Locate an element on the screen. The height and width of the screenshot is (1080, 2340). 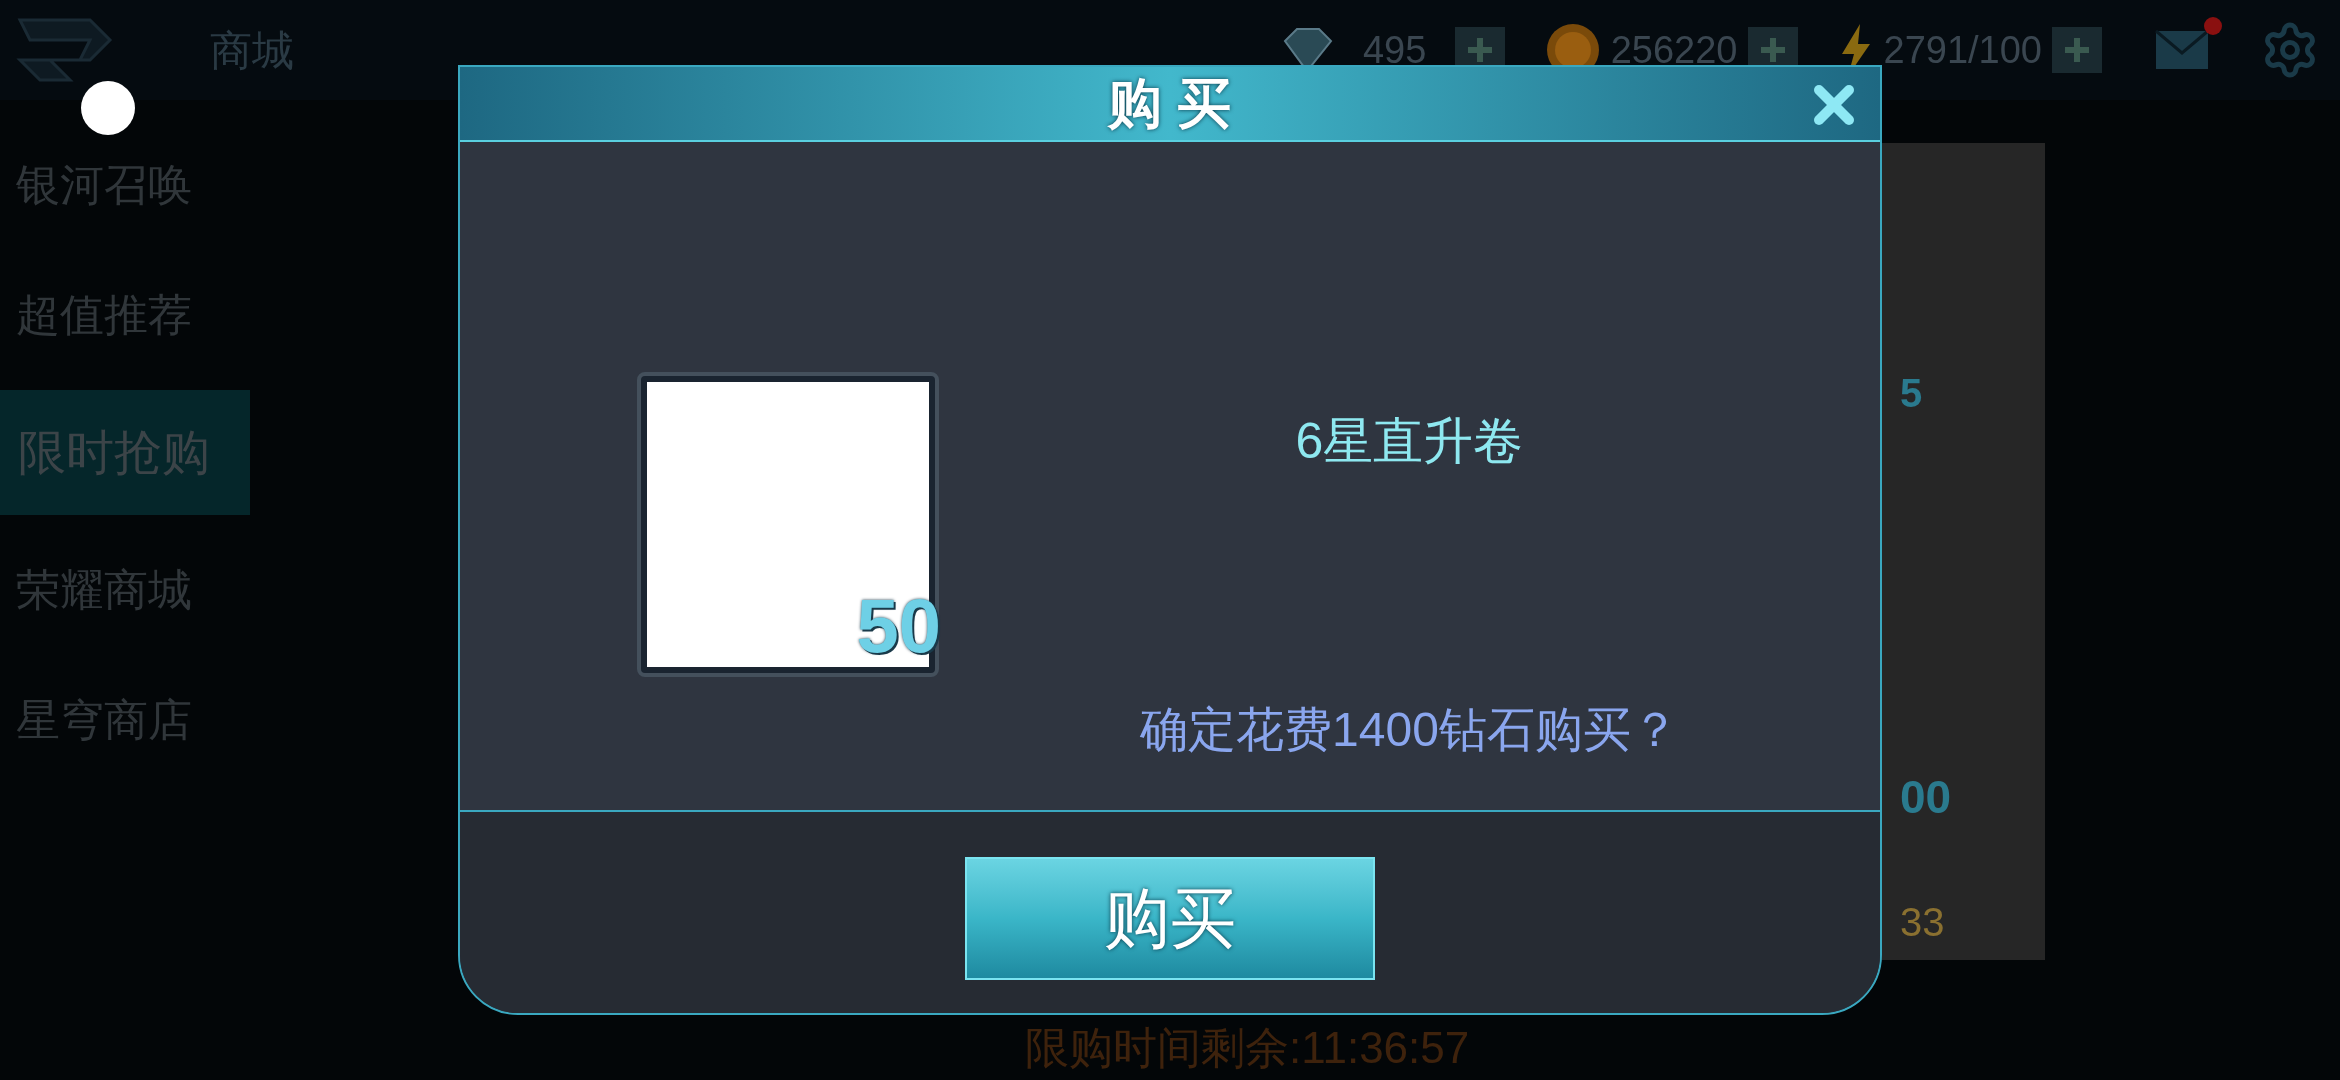
card-text: 33 is located at coordinates (1923, 922).